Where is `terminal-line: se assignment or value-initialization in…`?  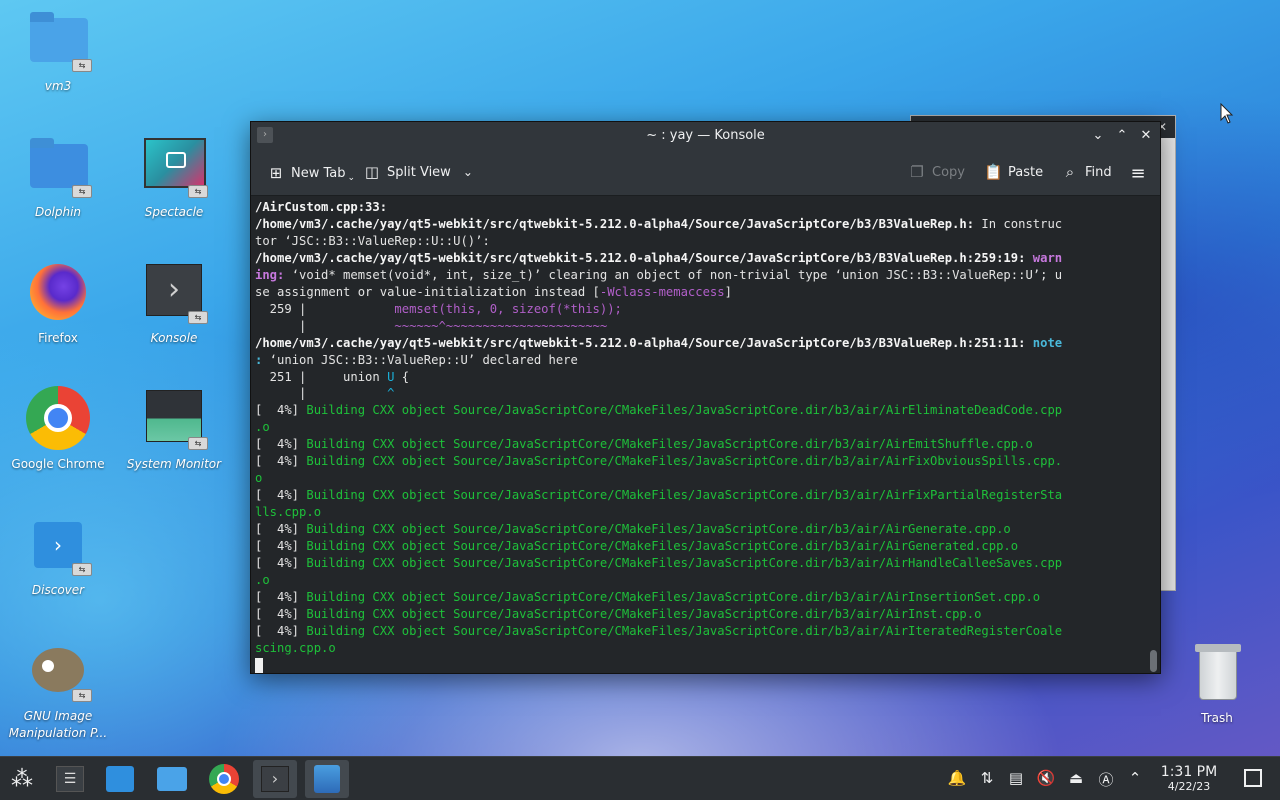 terminal-line: se assignment or value-initialization in… is located at coordinates (493, 291).